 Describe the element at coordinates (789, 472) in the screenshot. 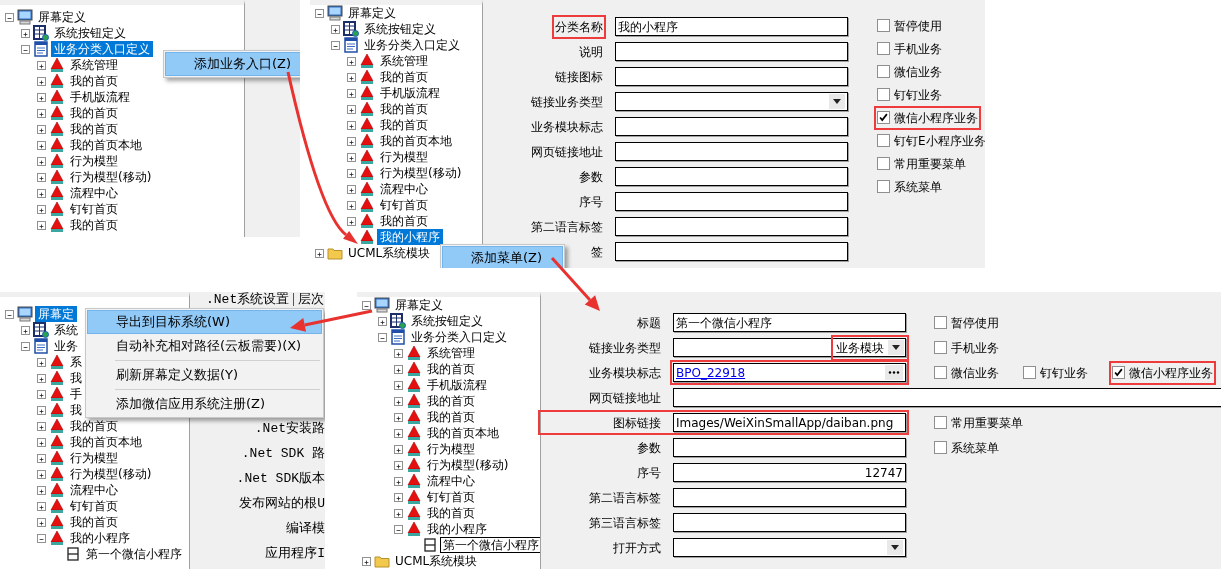

I see `text-field: 12747` at that location.